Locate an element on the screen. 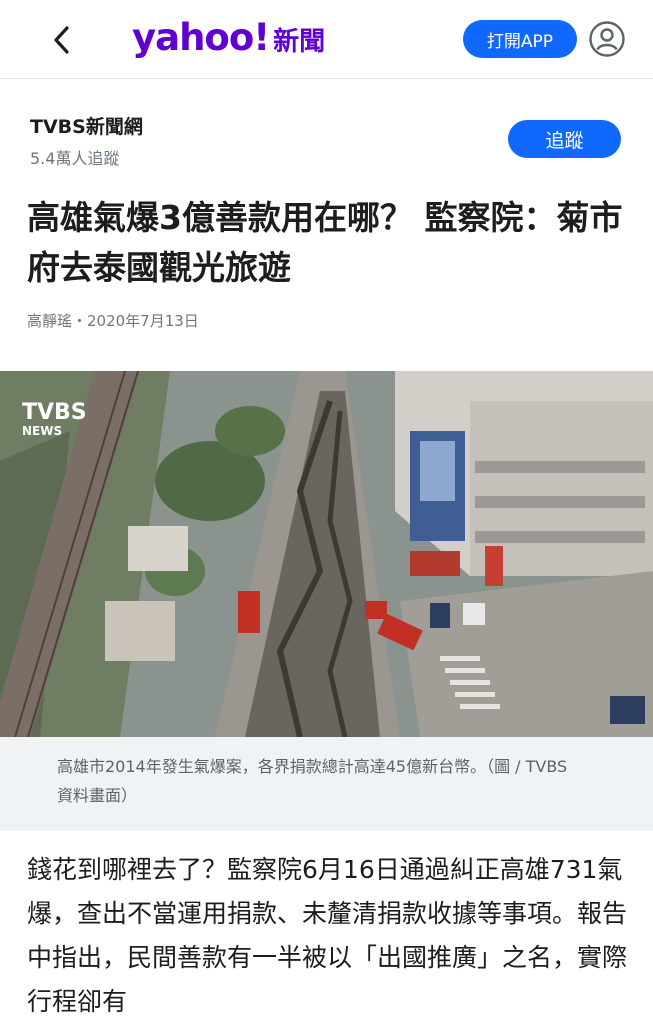 The image size is (653, 1024). profile-button is located at coordinates (607, 39).